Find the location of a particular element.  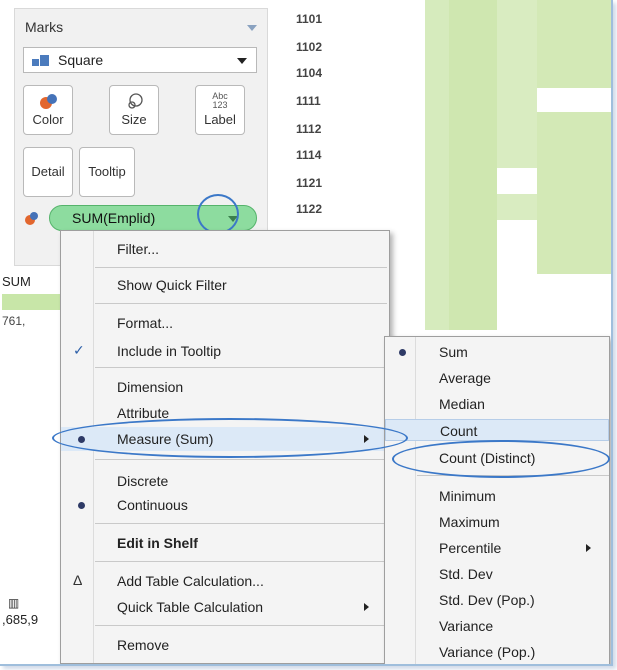

legend-title: SUM is located at coordinates (16, 281).